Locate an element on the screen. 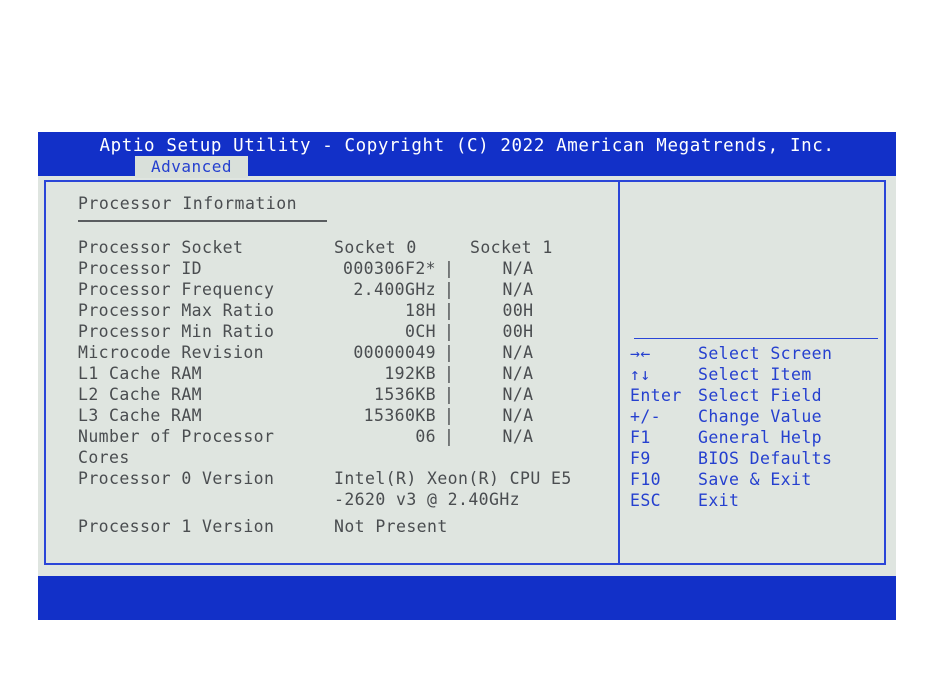 Image resolution: width=930 pixels, height=700 pixels. row-label: L2 Cache RAM is located at coordinates (140, 394).